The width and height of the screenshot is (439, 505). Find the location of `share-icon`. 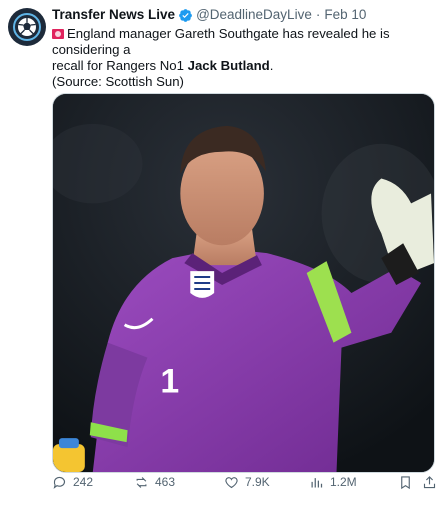

share-icon is located at coordinates (429, 481).